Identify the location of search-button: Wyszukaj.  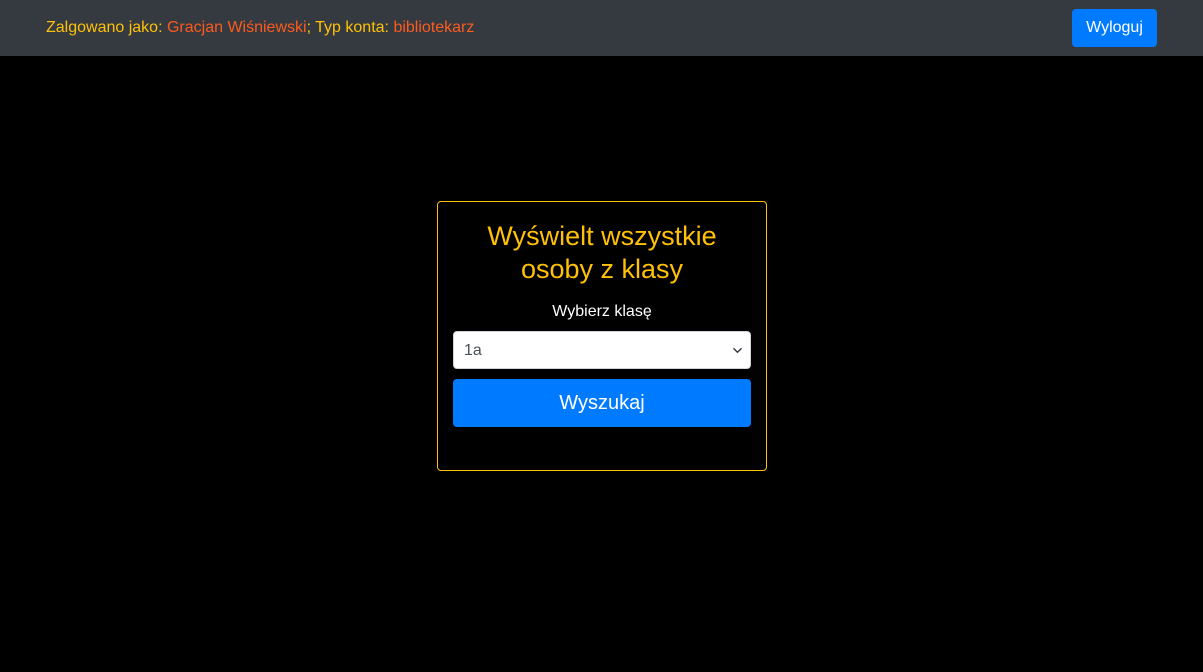
(602, 403).